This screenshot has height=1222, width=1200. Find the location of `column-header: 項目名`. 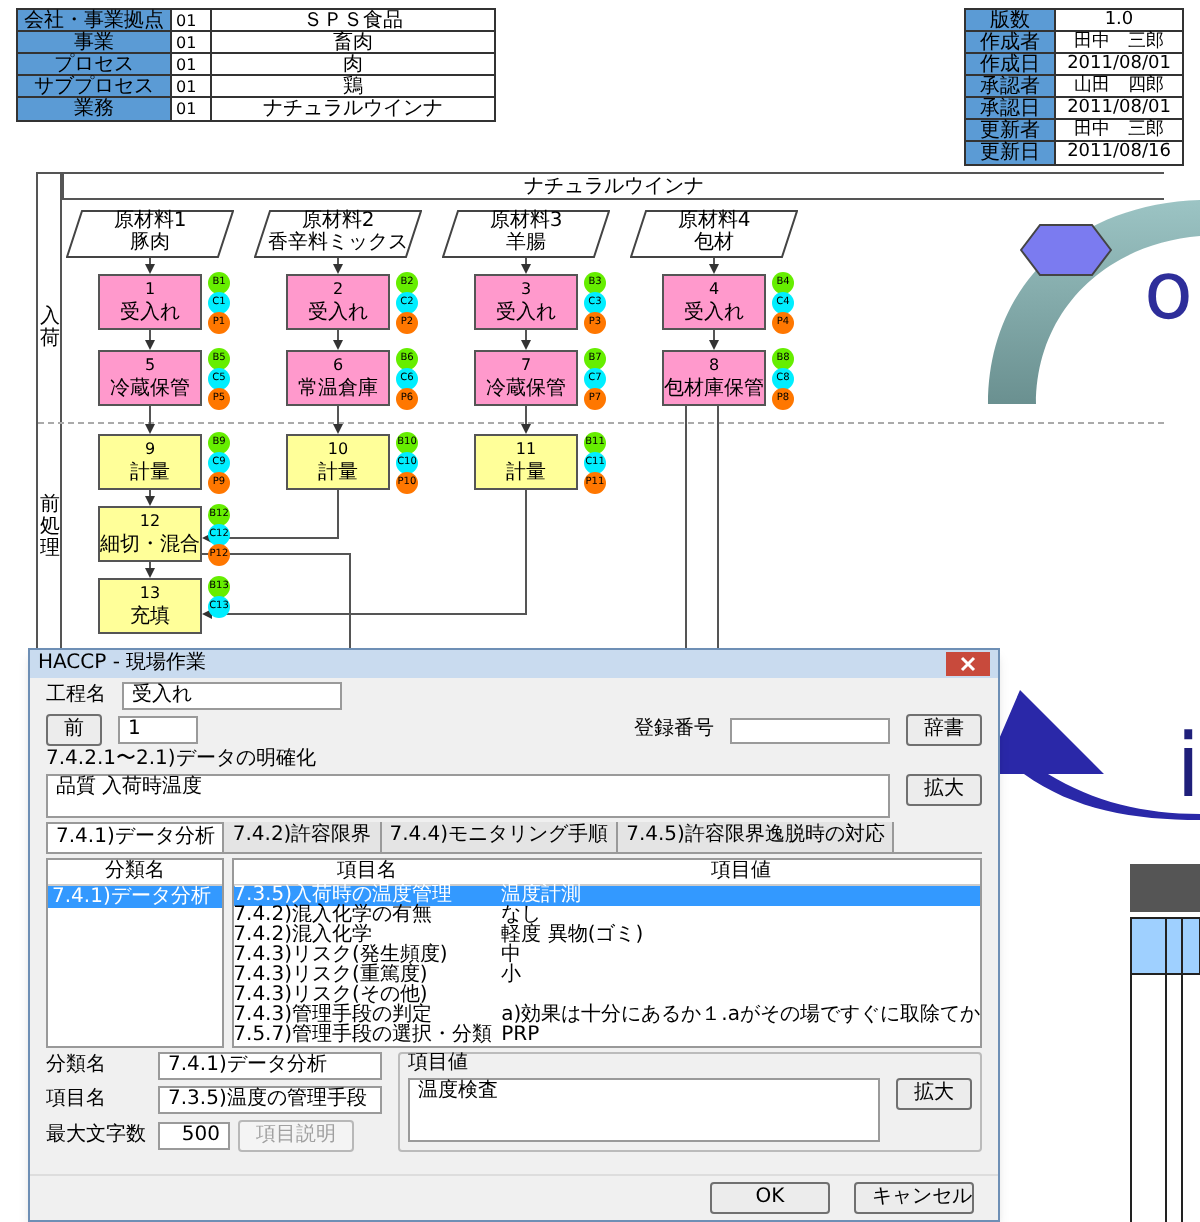

column-header: 項目名 is located at coordinates (367, 872).